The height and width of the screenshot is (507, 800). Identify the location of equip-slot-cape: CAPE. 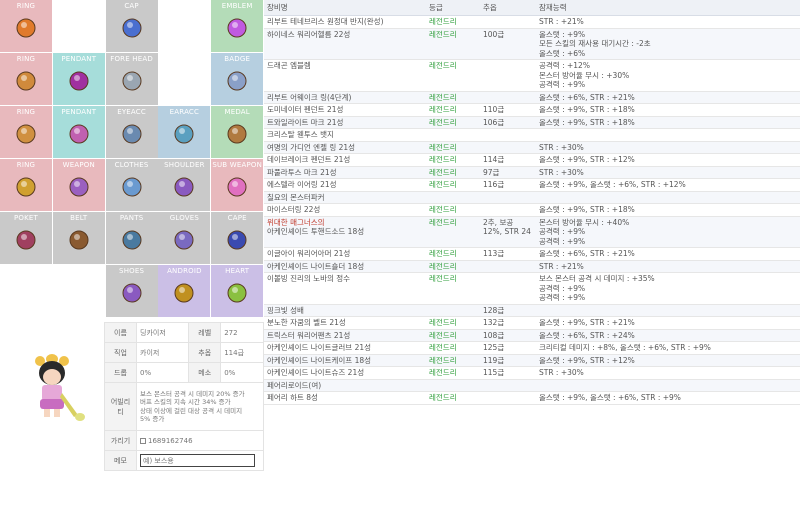
(237, 238).